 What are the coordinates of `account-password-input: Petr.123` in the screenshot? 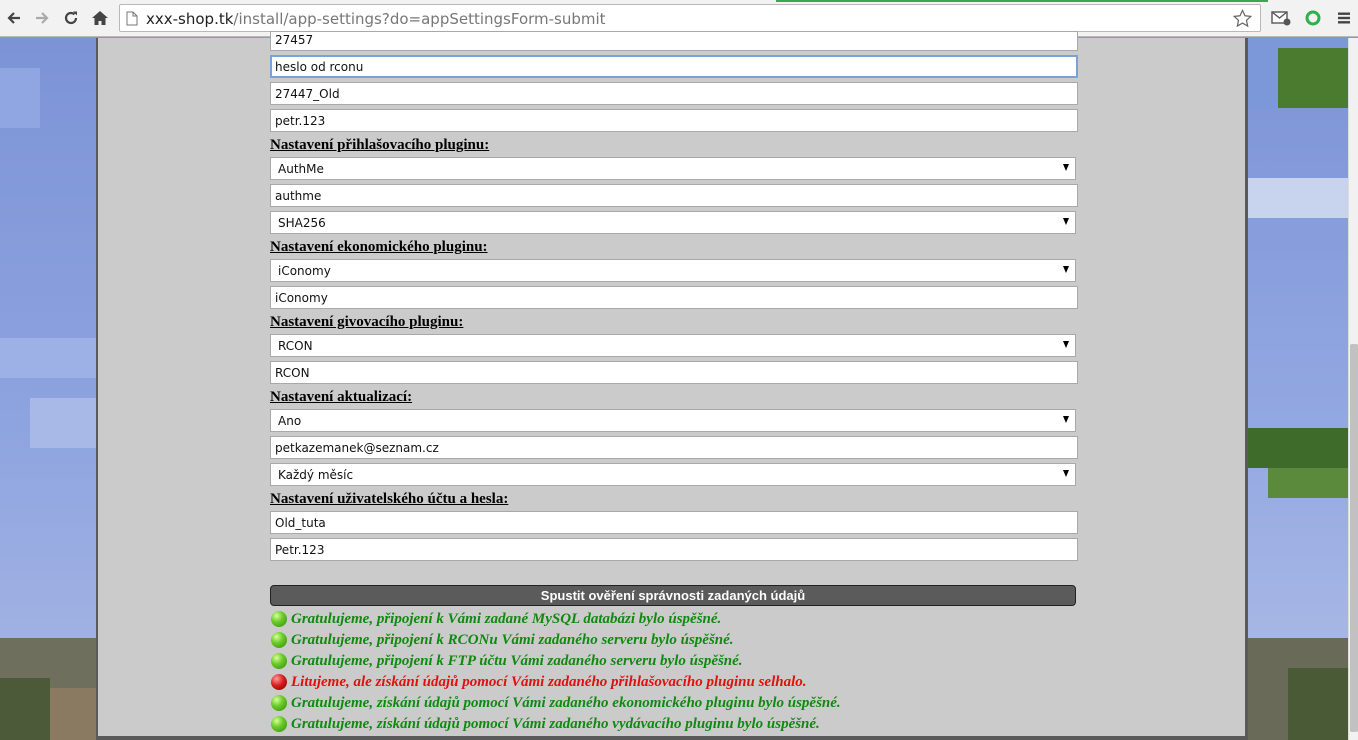 It's located at (674, 549).